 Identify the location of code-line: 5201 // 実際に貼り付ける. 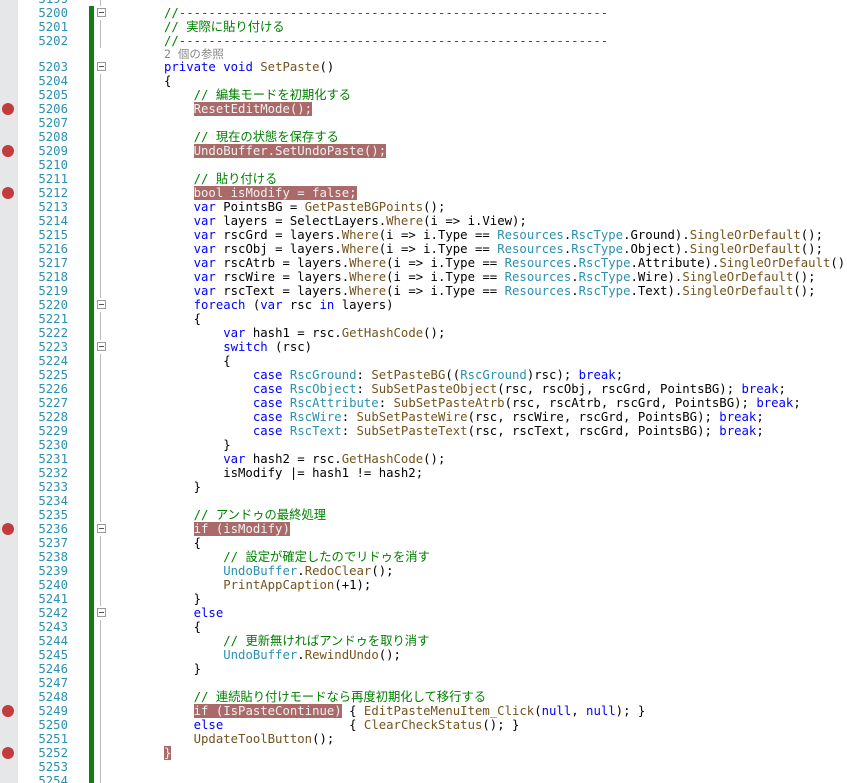
(423, 27).